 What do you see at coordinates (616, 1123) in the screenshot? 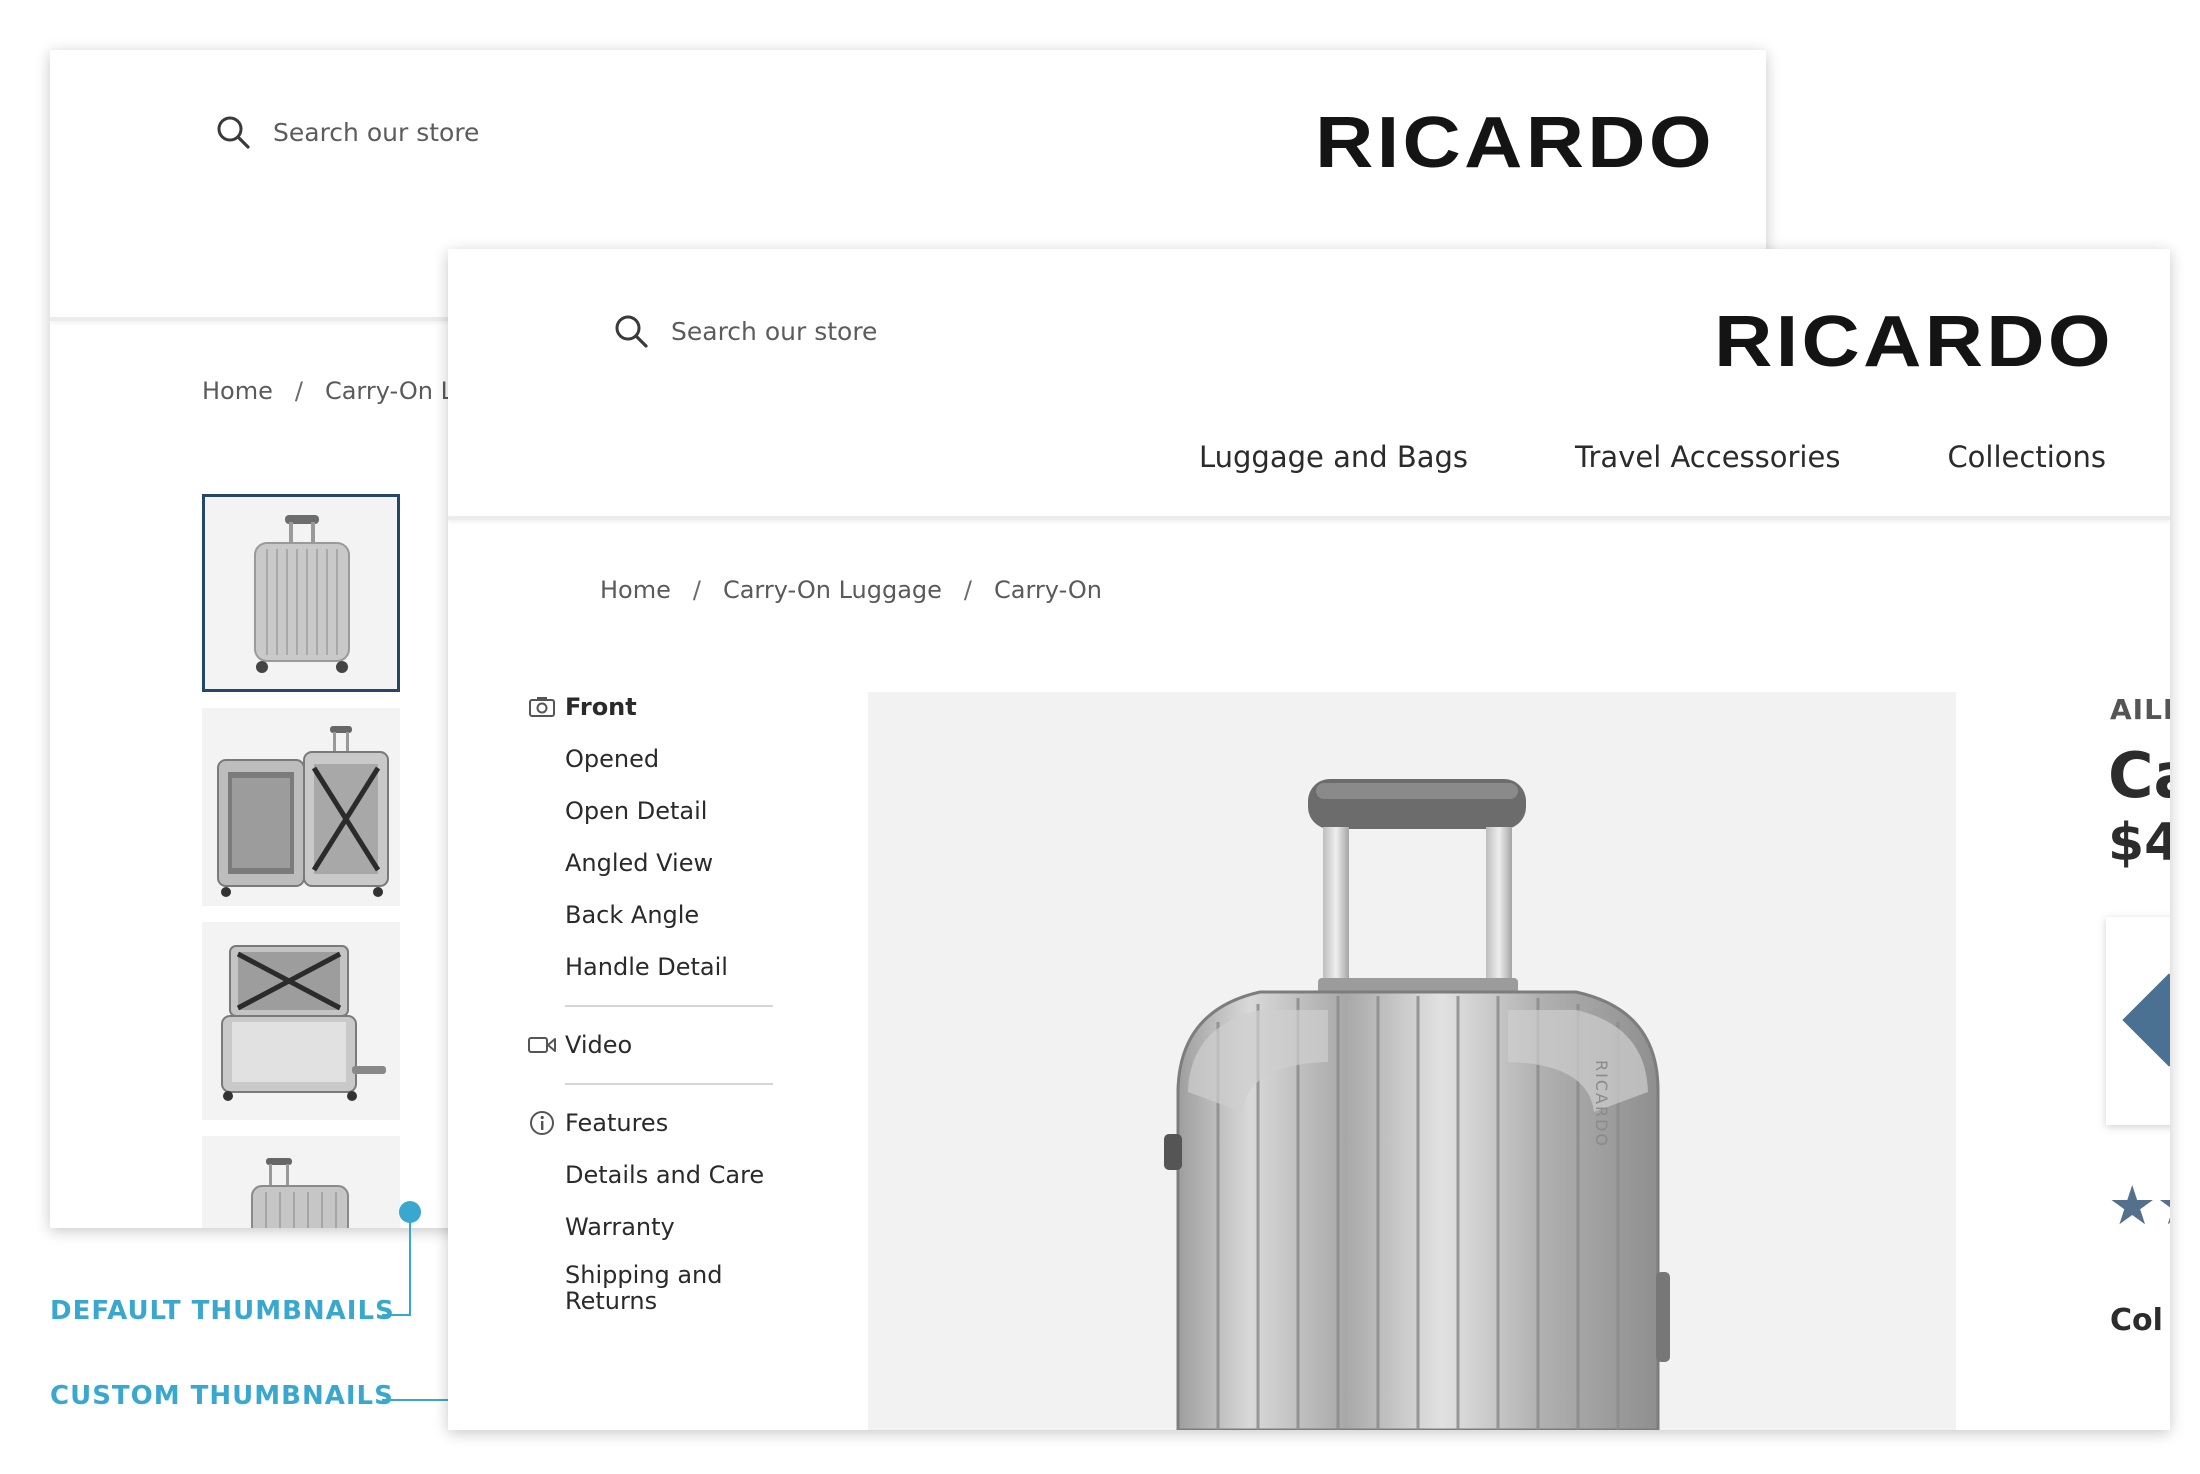
I see `menu-label-features: Features` at bounding box center [616, 1123].